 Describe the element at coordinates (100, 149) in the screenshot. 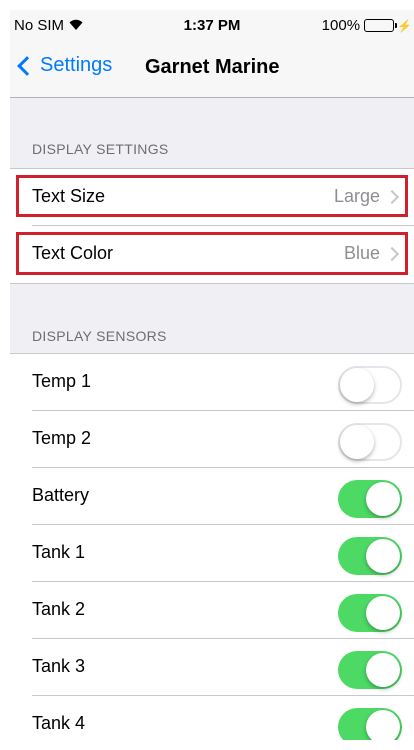

I see `section-header-display-settings: DISPLAY SETTINGS` at that location.